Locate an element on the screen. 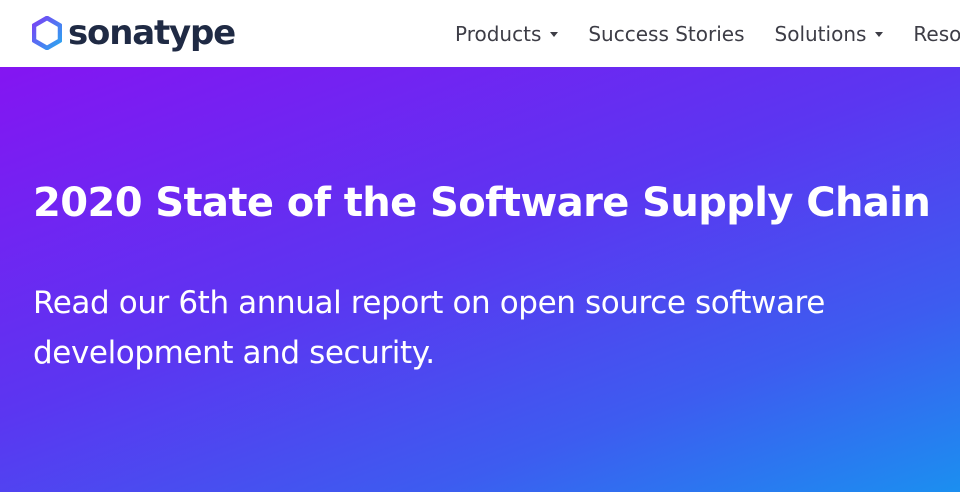  nav-item-label: Success Stories is located at coordinates (666, 33).